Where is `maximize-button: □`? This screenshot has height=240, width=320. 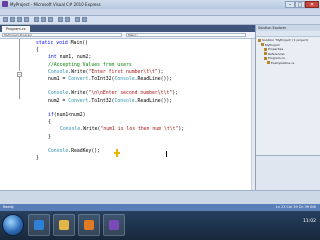
maximize-button: □ is located at coordinates (300, 4).